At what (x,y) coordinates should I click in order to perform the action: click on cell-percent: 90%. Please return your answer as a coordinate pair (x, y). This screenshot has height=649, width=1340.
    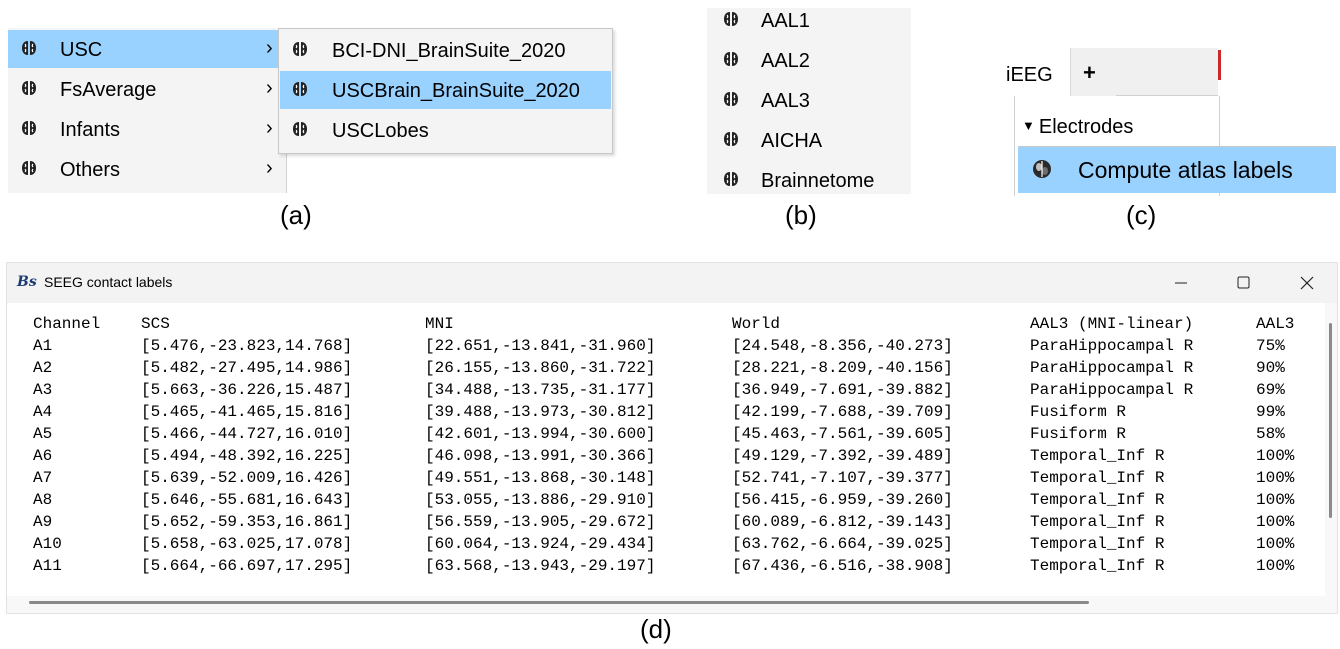
    Looking at the image, I should click on (1270, 368).